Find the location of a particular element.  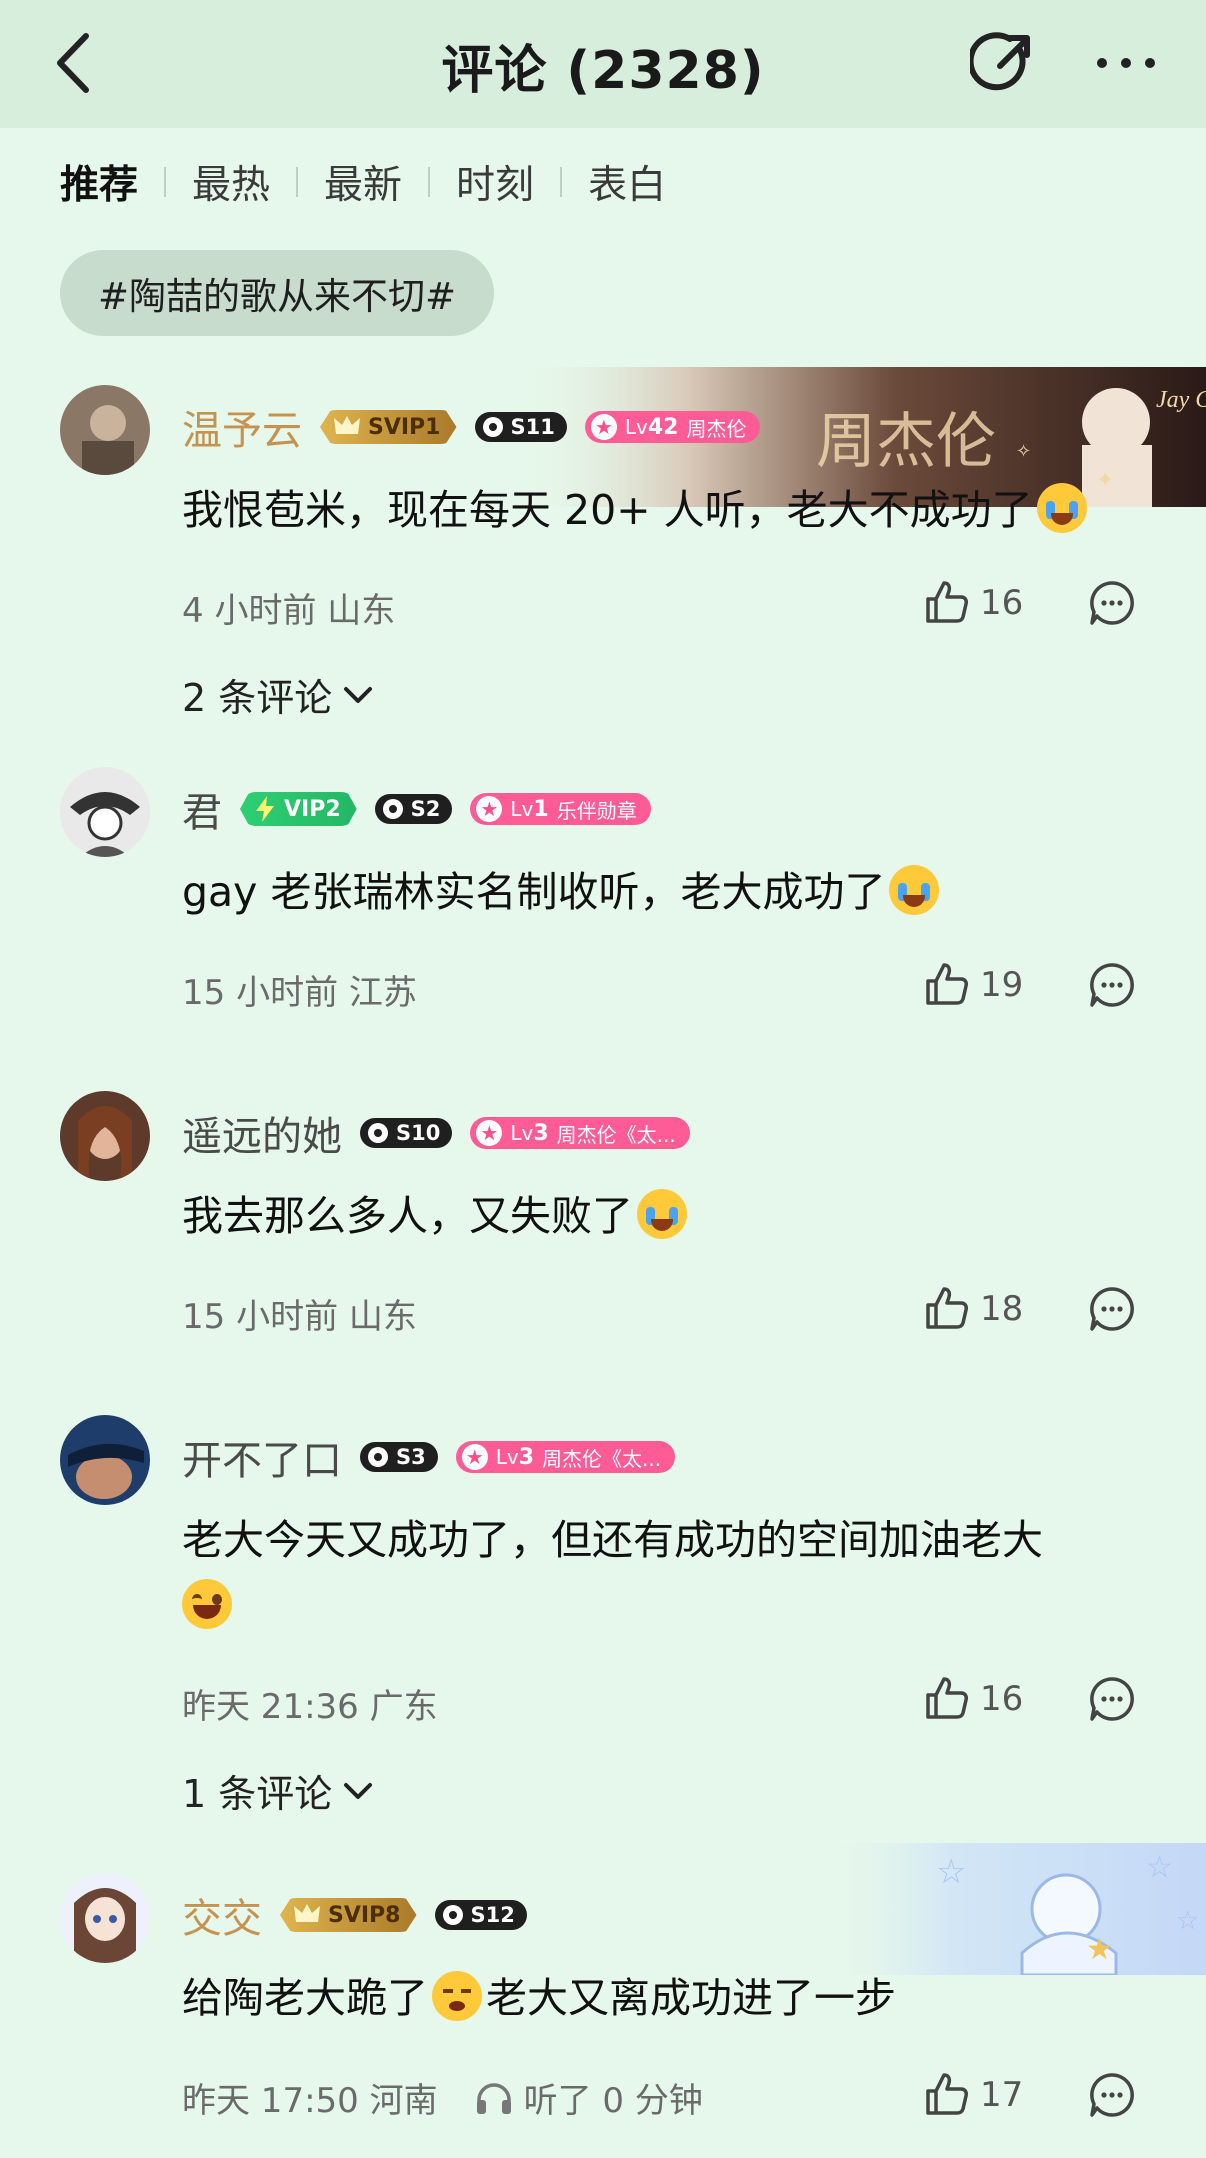

comment-text: 我恨苞米，现在每天 20+ 人听，老大不成功了 is located at coordinates (662, 510).